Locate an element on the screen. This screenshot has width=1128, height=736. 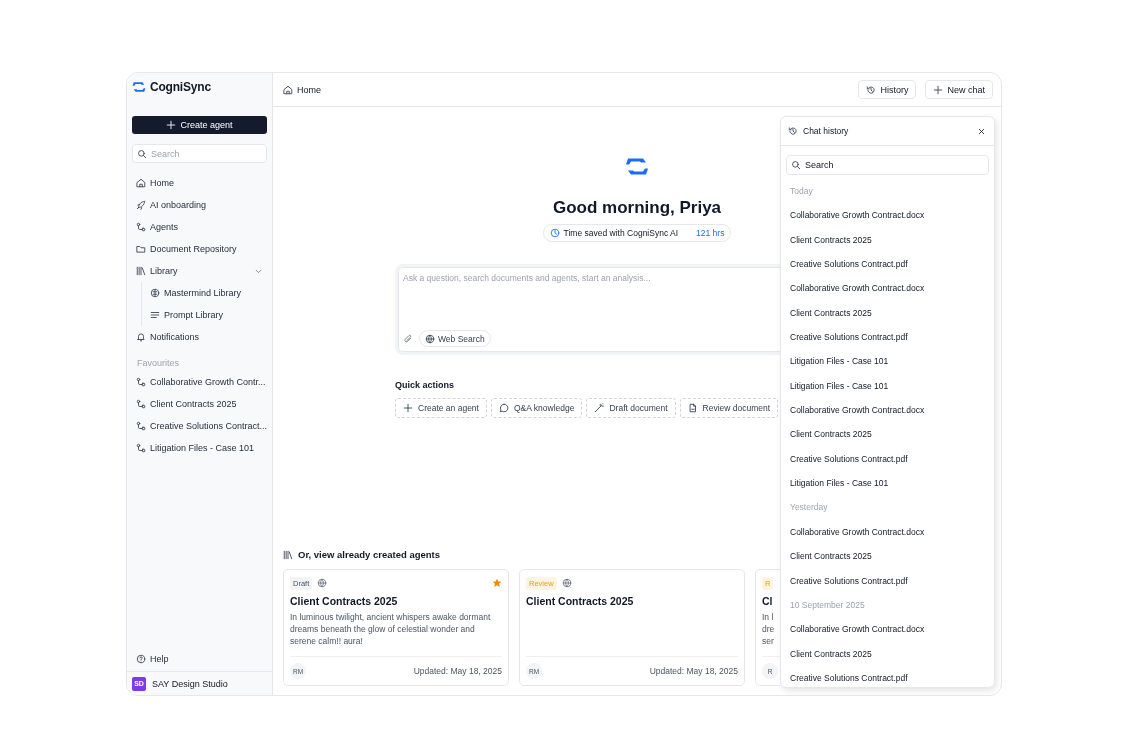
nav-item: Document Repository is located at coordinates (199, 249).